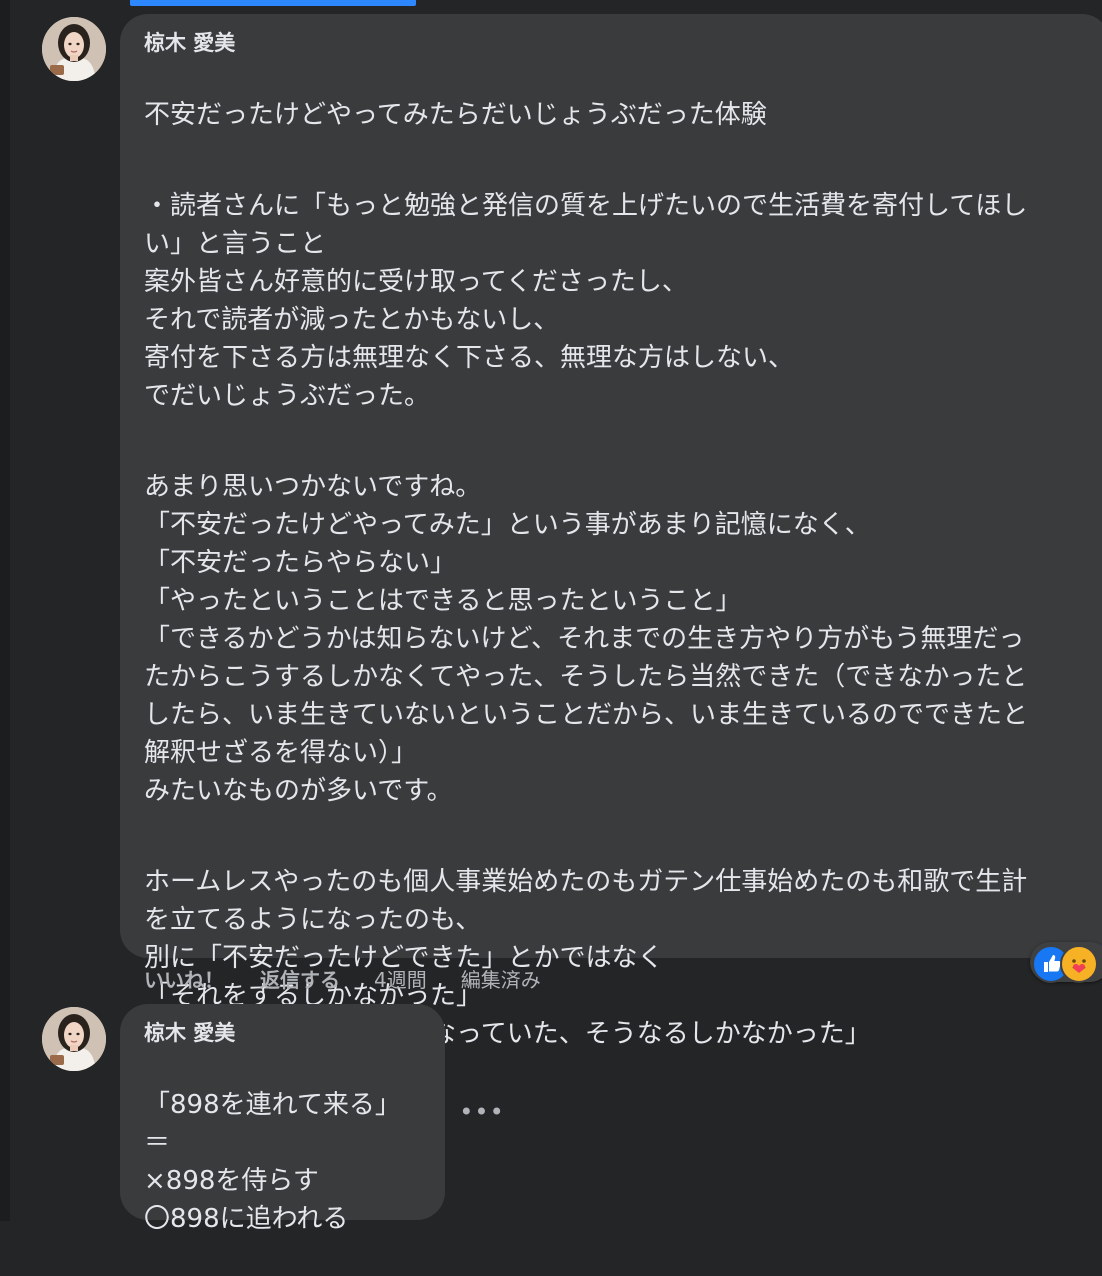  What do you see at coordinates (400, 978) in the screenshot?
I see `timestamp-link: 4週間` at bounding box center [400, 978].